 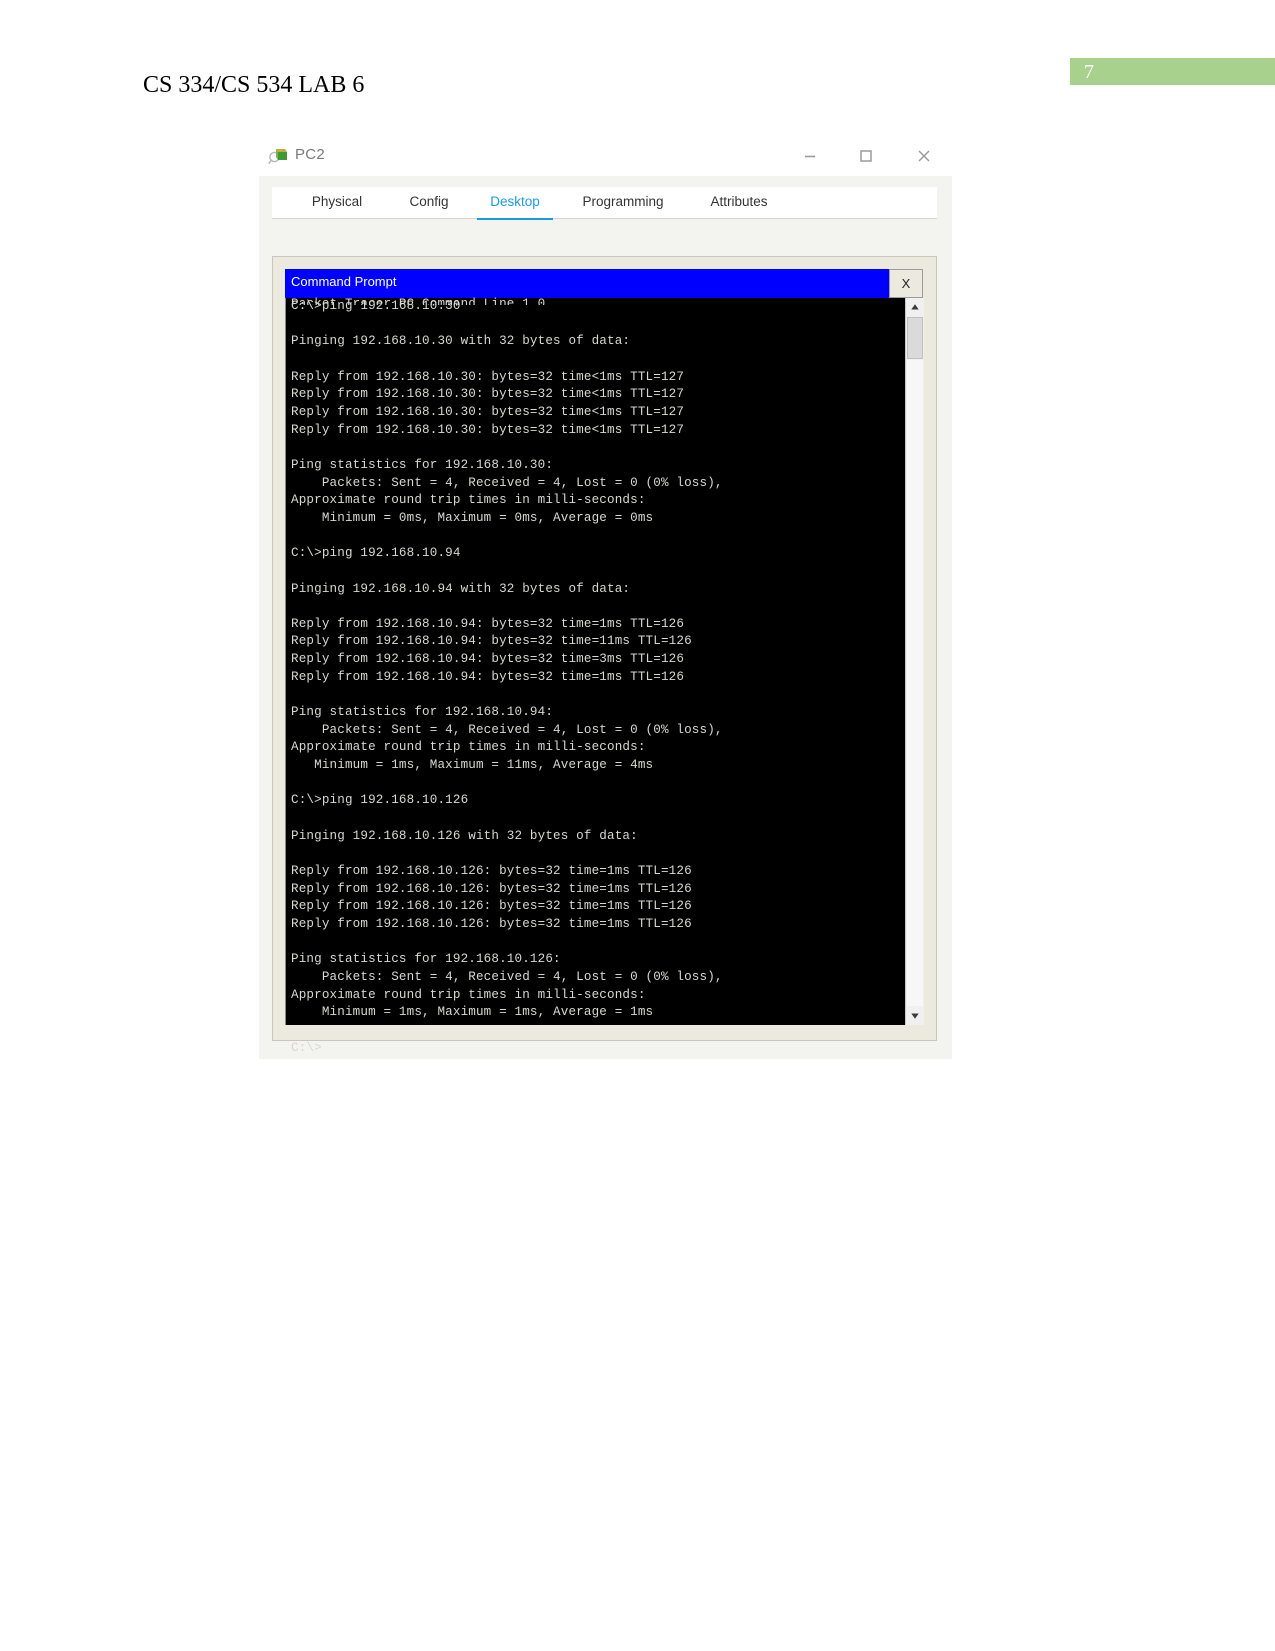 I want to click on tab-config-label: Config, so click(x=429, y=201).